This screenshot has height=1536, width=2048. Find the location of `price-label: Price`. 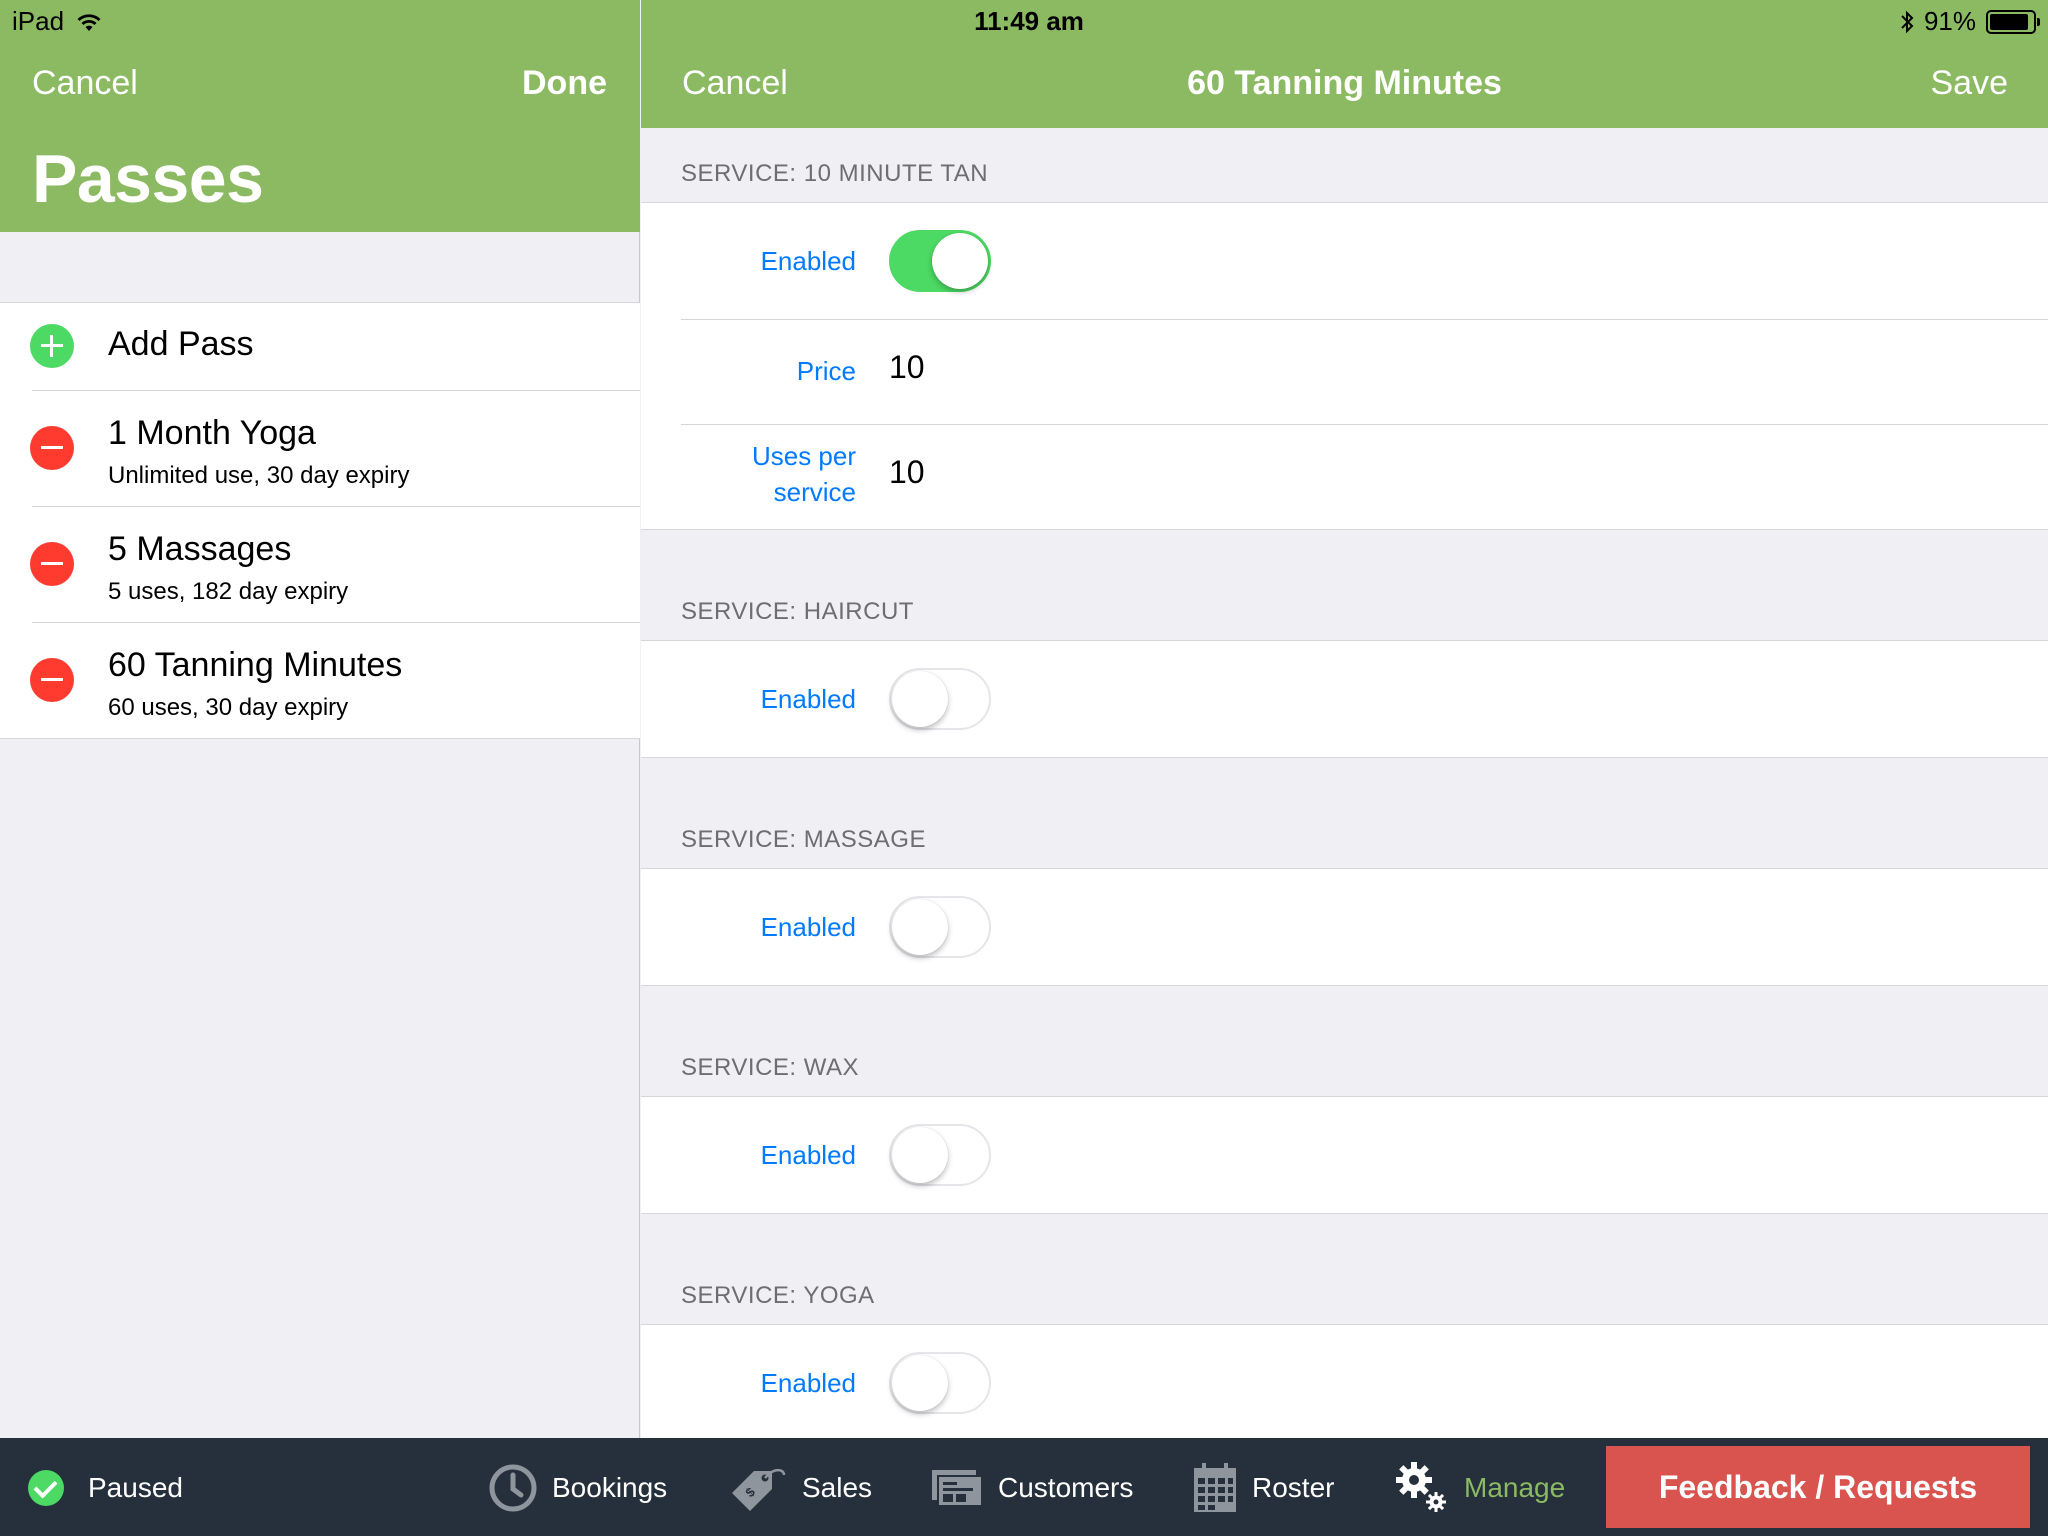

price-label: Price is located at coordinates (826, 371).